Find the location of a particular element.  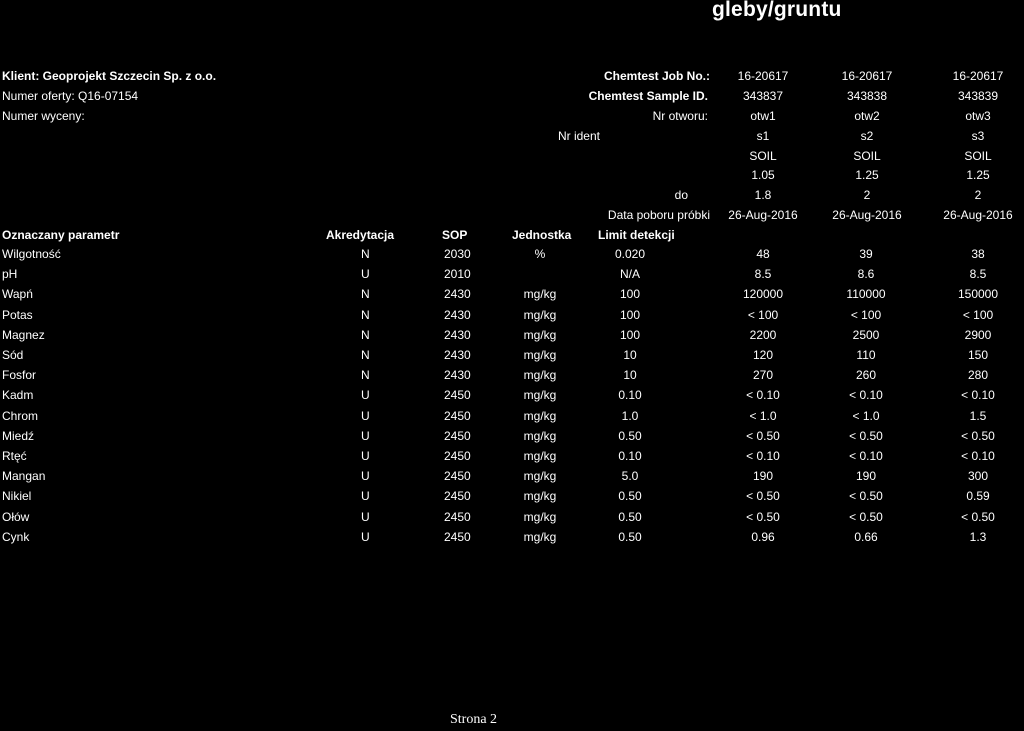

ident-label: Nr ident is located at coordinates (578, 136).